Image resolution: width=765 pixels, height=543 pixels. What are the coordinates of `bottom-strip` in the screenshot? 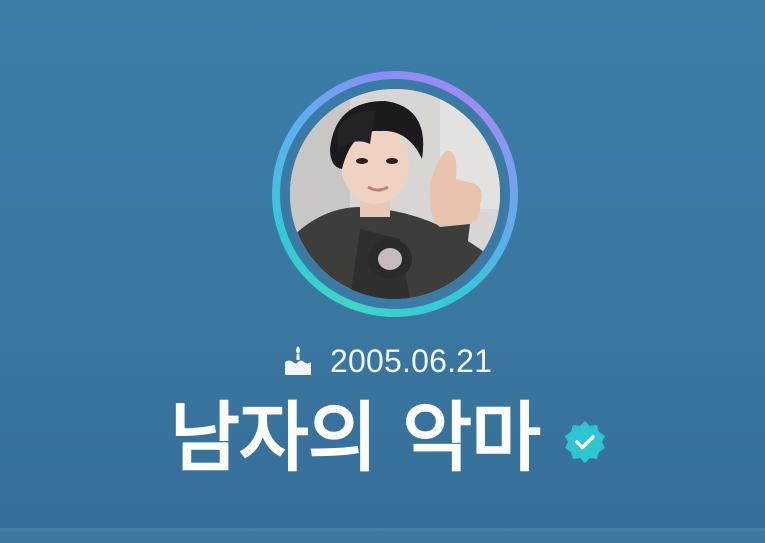 It's located at (382, 537).